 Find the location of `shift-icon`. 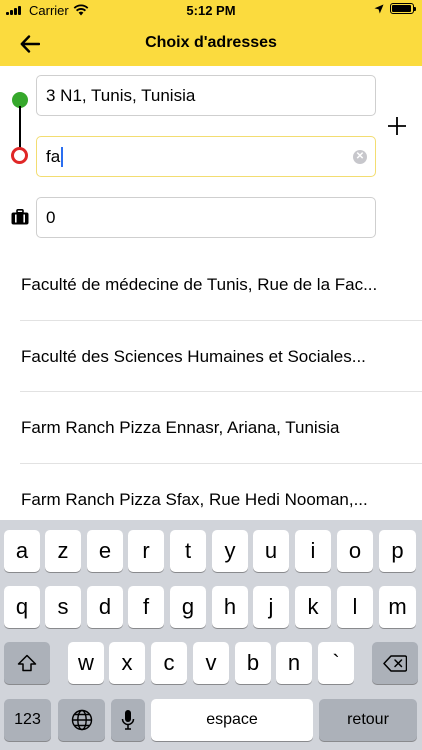

shift-icon is located at coordinates (27, 663).